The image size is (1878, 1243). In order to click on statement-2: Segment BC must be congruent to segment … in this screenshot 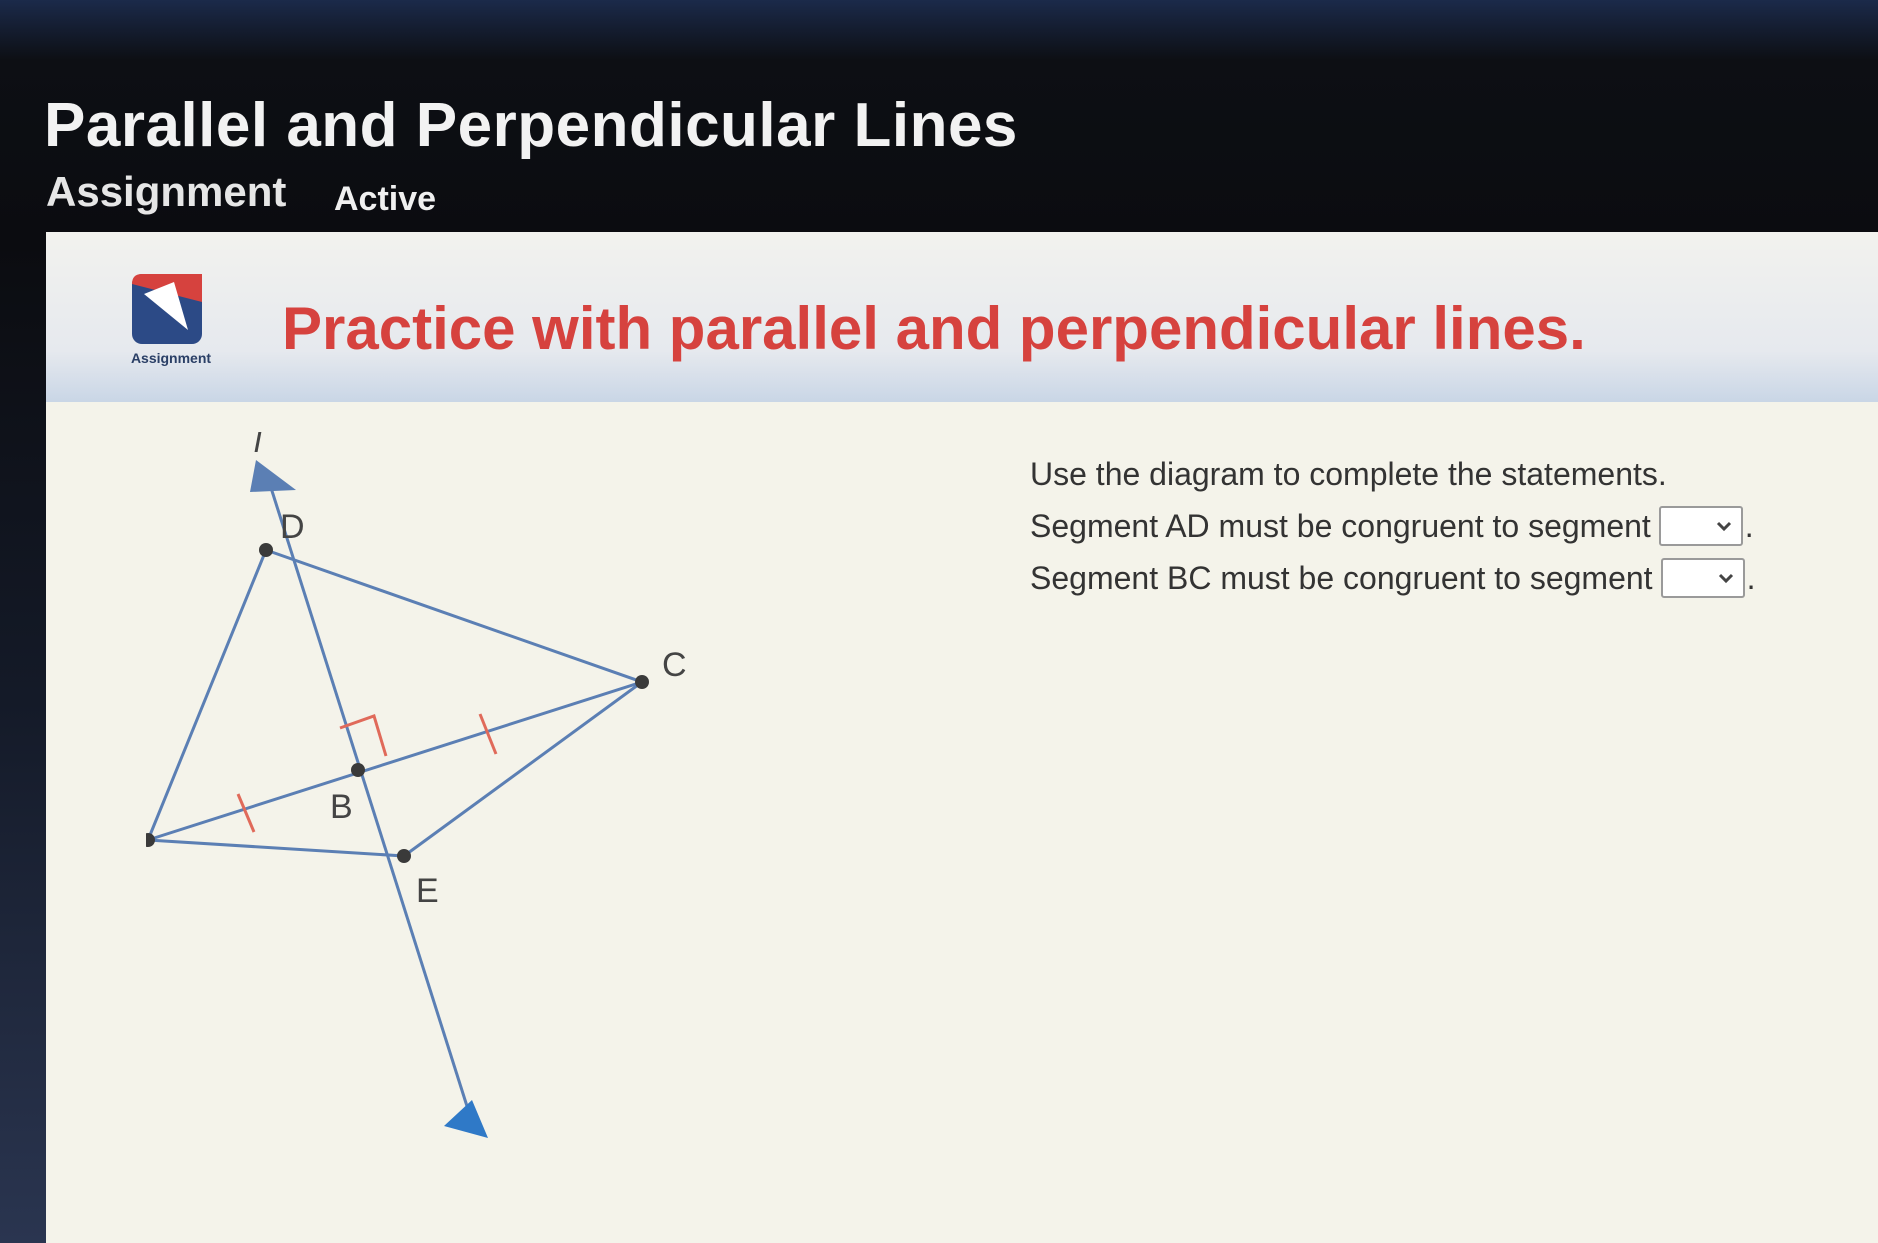, I will do `click(1440, 578)`.